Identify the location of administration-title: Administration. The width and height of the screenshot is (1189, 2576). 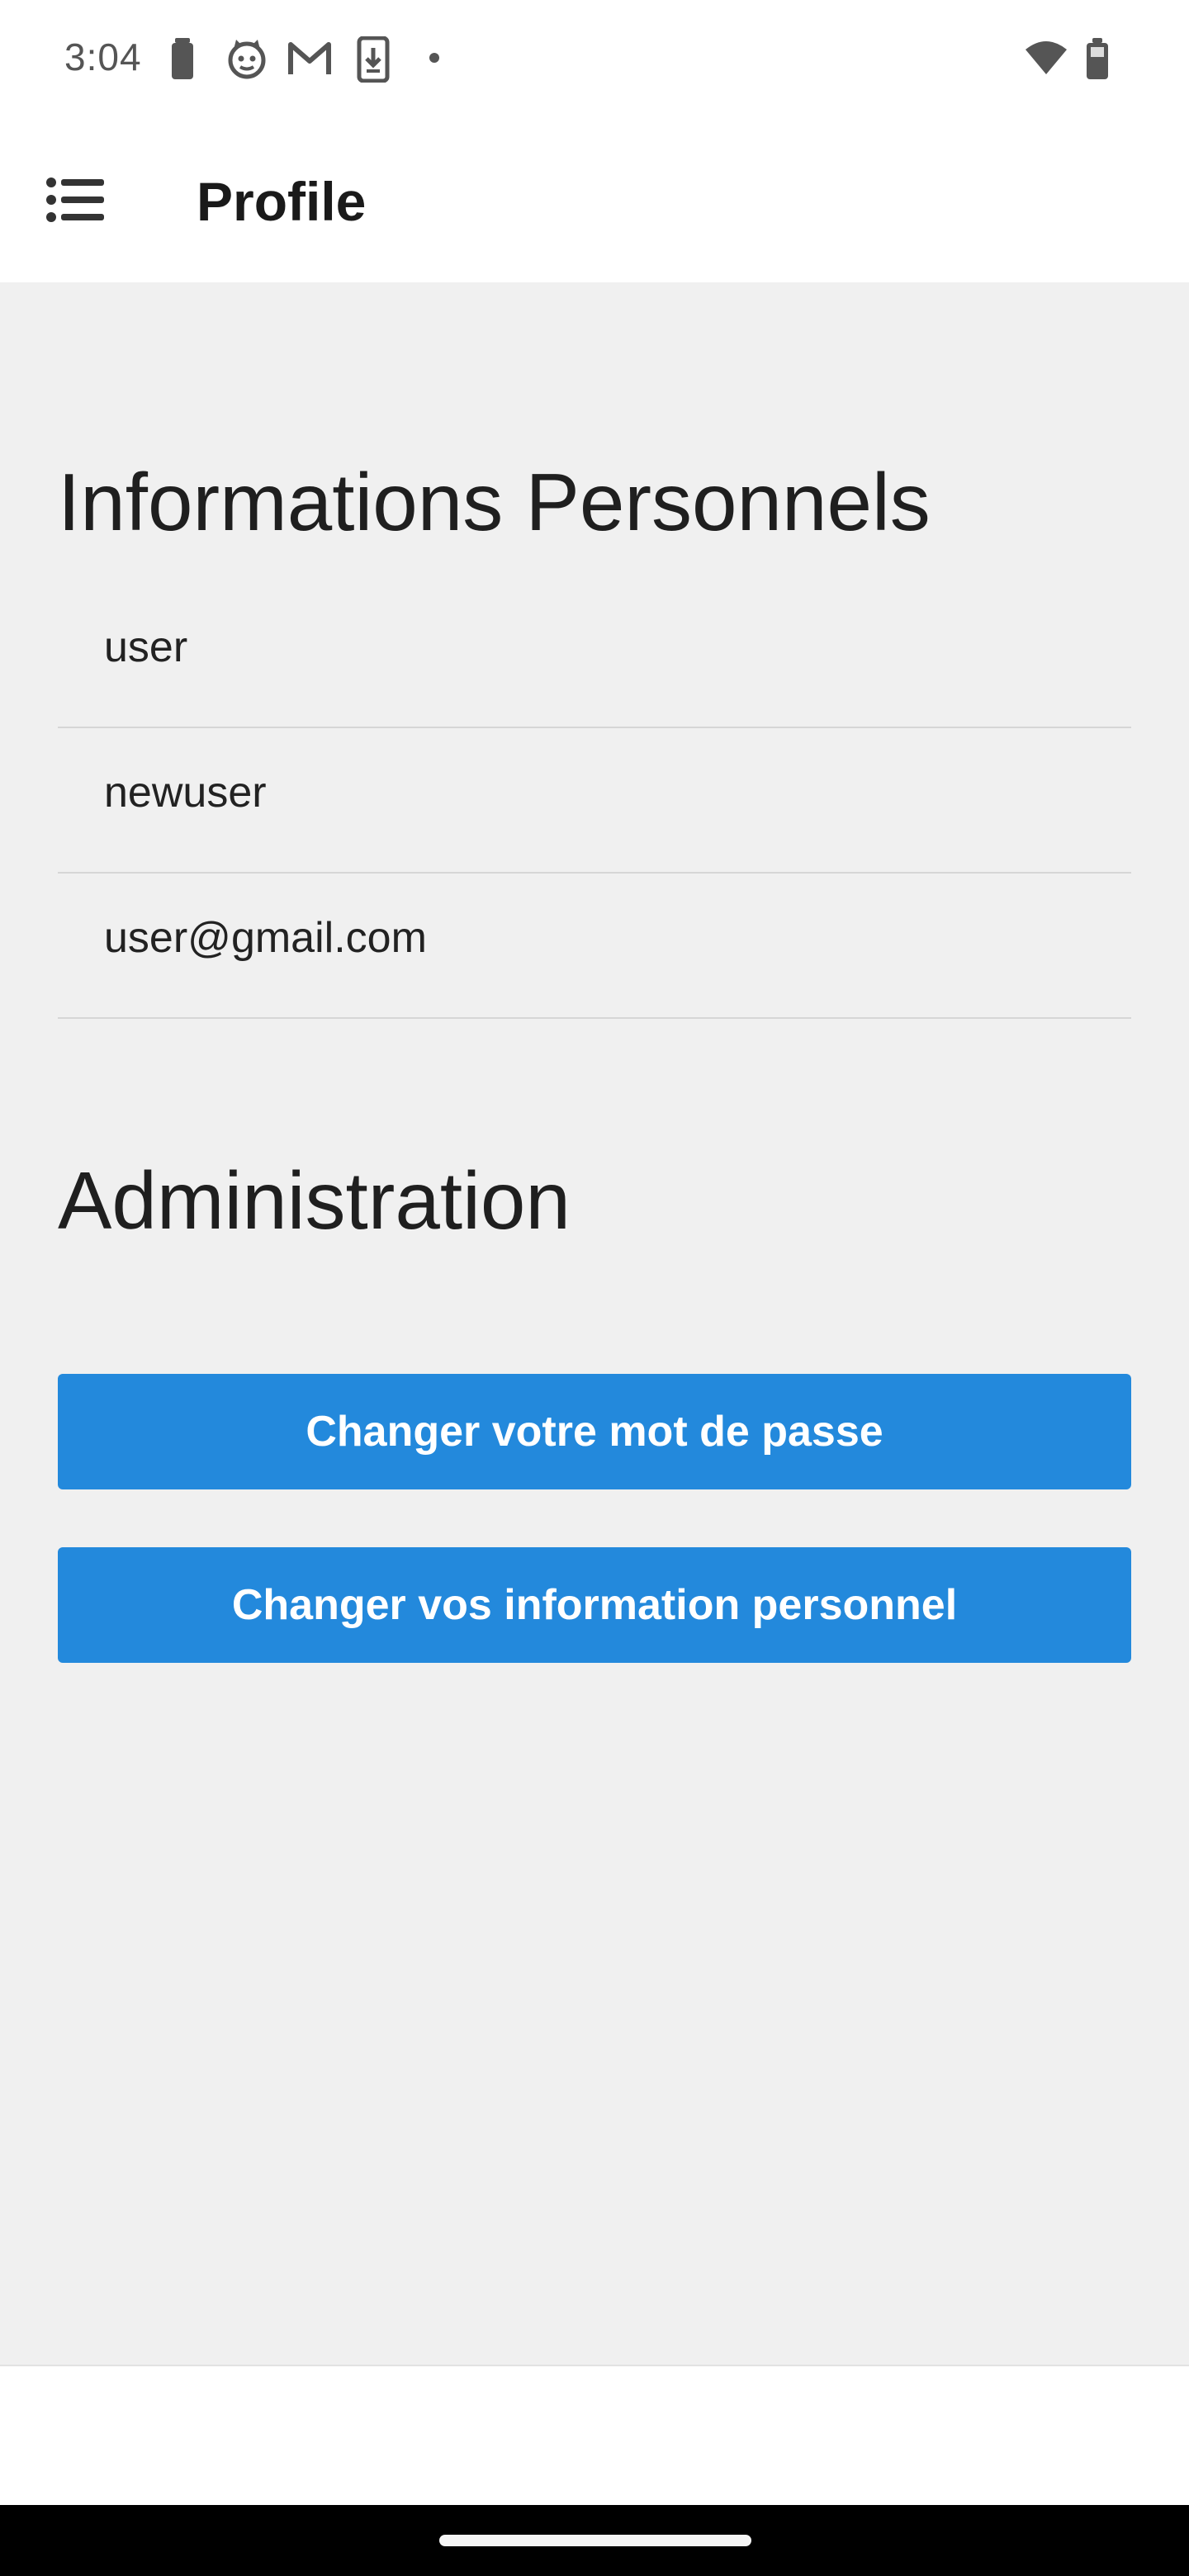
(314, 1200).